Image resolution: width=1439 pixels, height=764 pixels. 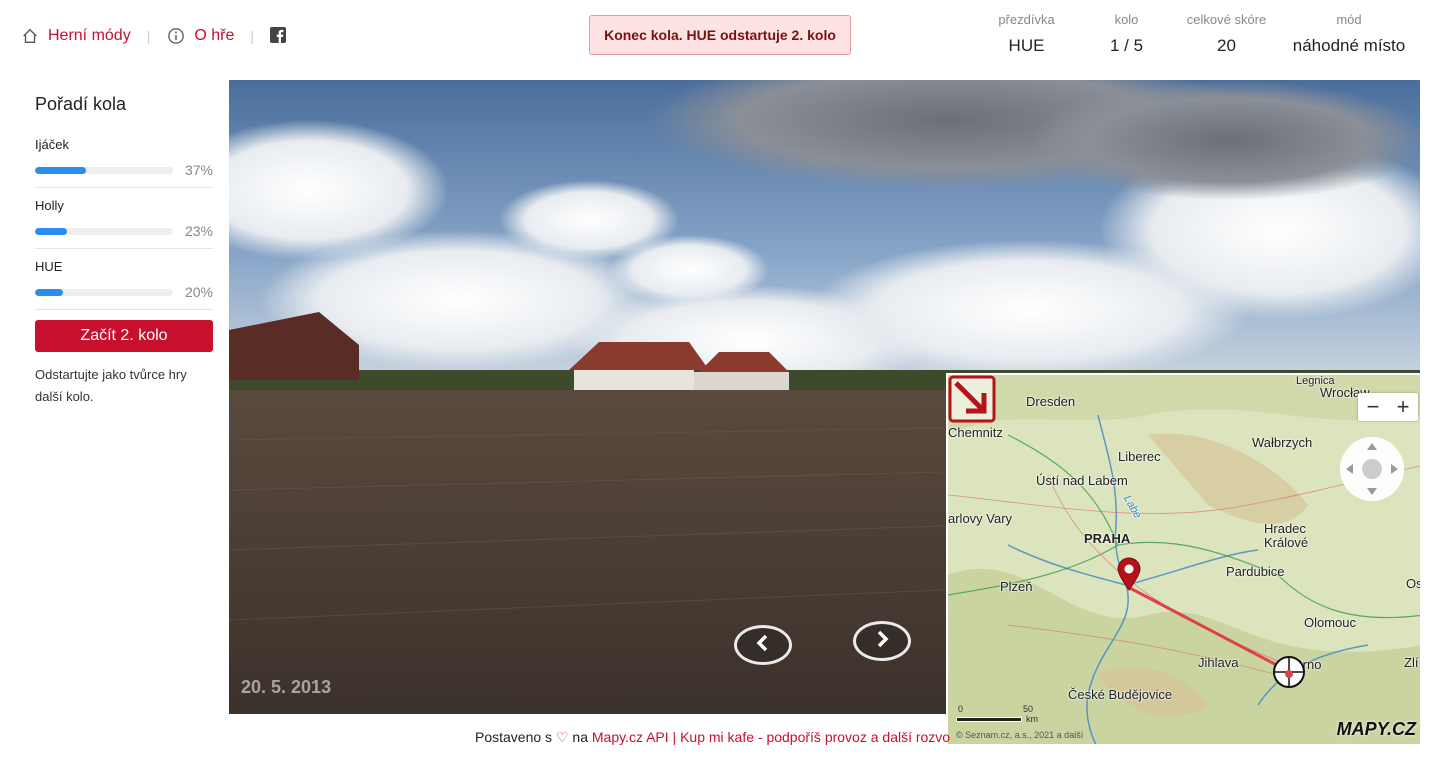 I want to click on compass-icon, so click(x=1372, y=469).